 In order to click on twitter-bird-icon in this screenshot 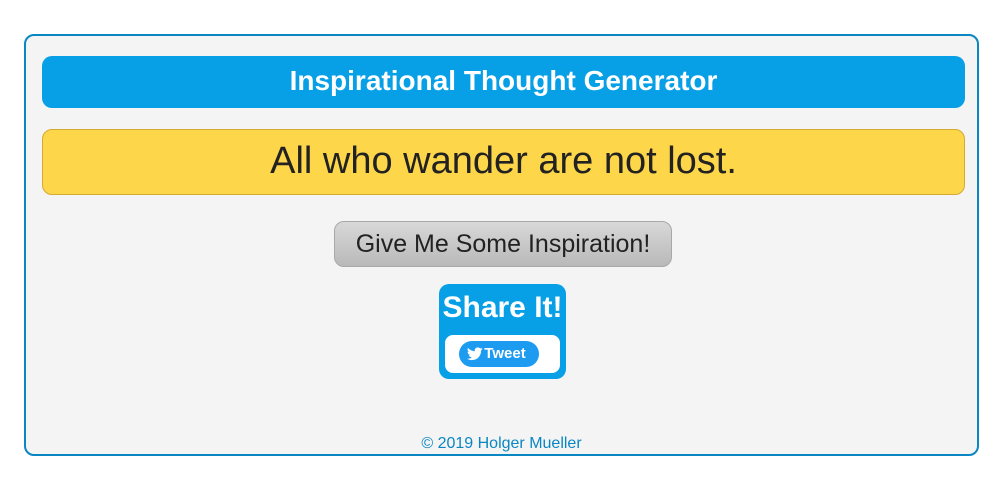, I will do `click(475, 354)`.